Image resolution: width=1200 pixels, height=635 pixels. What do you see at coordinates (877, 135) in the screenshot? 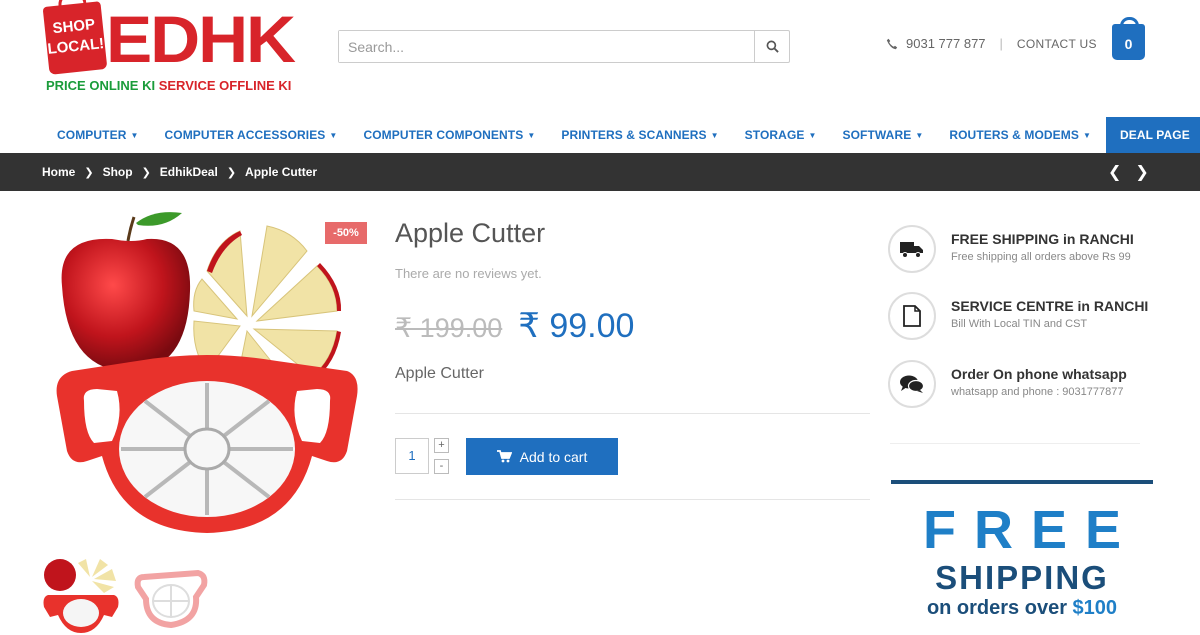
I see `nav-item-label: SOFTWARE` at bounding box center [877, 135].